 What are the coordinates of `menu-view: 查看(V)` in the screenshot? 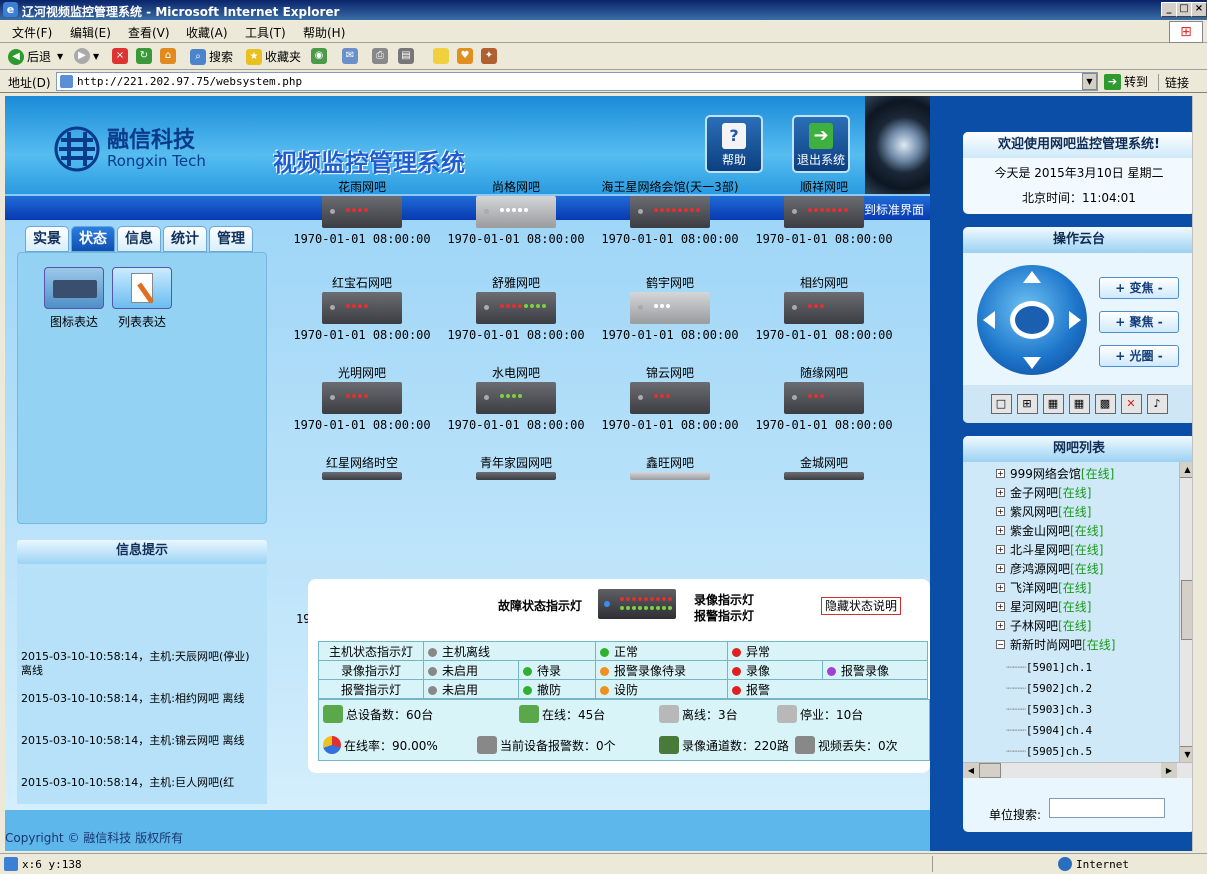 It's located at (149, 32).